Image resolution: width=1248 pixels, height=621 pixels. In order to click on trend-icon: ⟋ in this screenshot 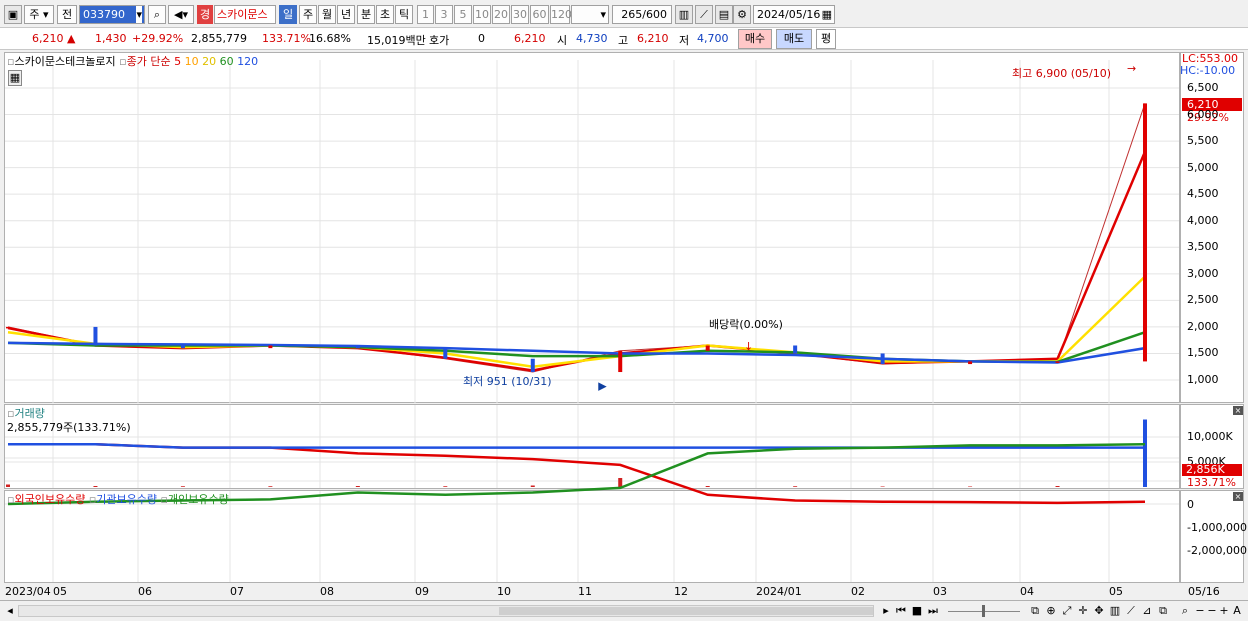, I will do `click(1131, 611)`.